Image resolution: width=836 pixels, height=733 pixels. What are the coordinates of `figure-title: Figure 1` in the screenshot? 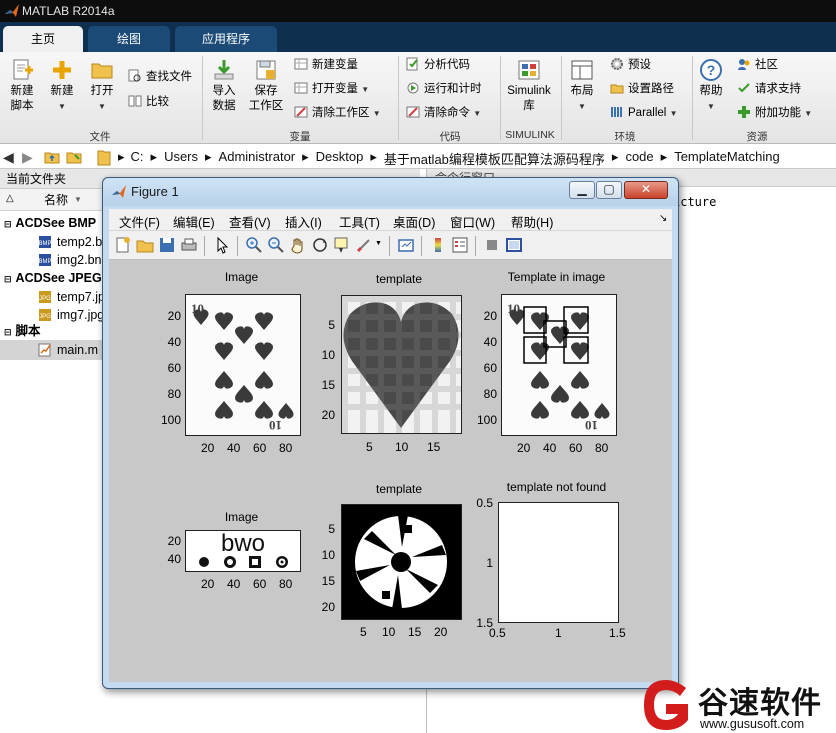 It's located at (155, 191).